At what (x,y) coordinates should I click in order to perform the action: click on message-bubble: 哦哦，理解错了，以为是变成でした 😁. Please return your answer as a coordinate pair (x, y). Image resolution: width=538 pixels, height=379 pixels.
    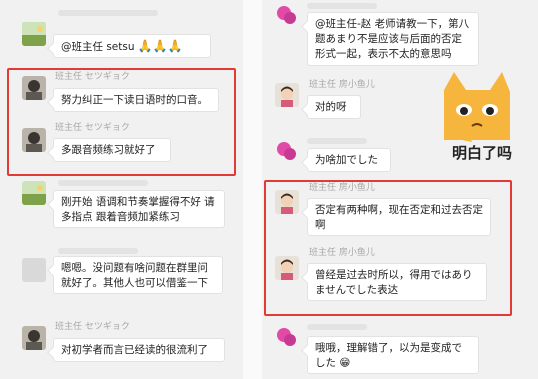
    Looking at the image, I should click on (393, 355).